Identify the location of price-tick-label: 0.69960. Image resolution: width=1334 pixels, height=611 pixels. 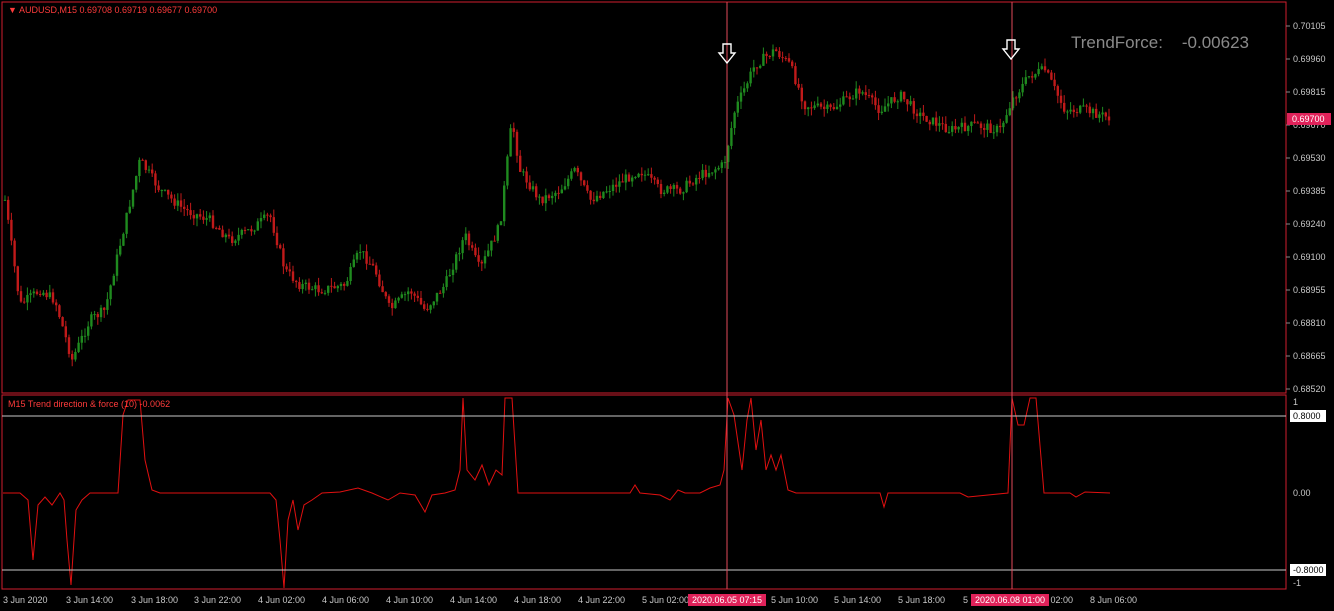
(1309, 59).